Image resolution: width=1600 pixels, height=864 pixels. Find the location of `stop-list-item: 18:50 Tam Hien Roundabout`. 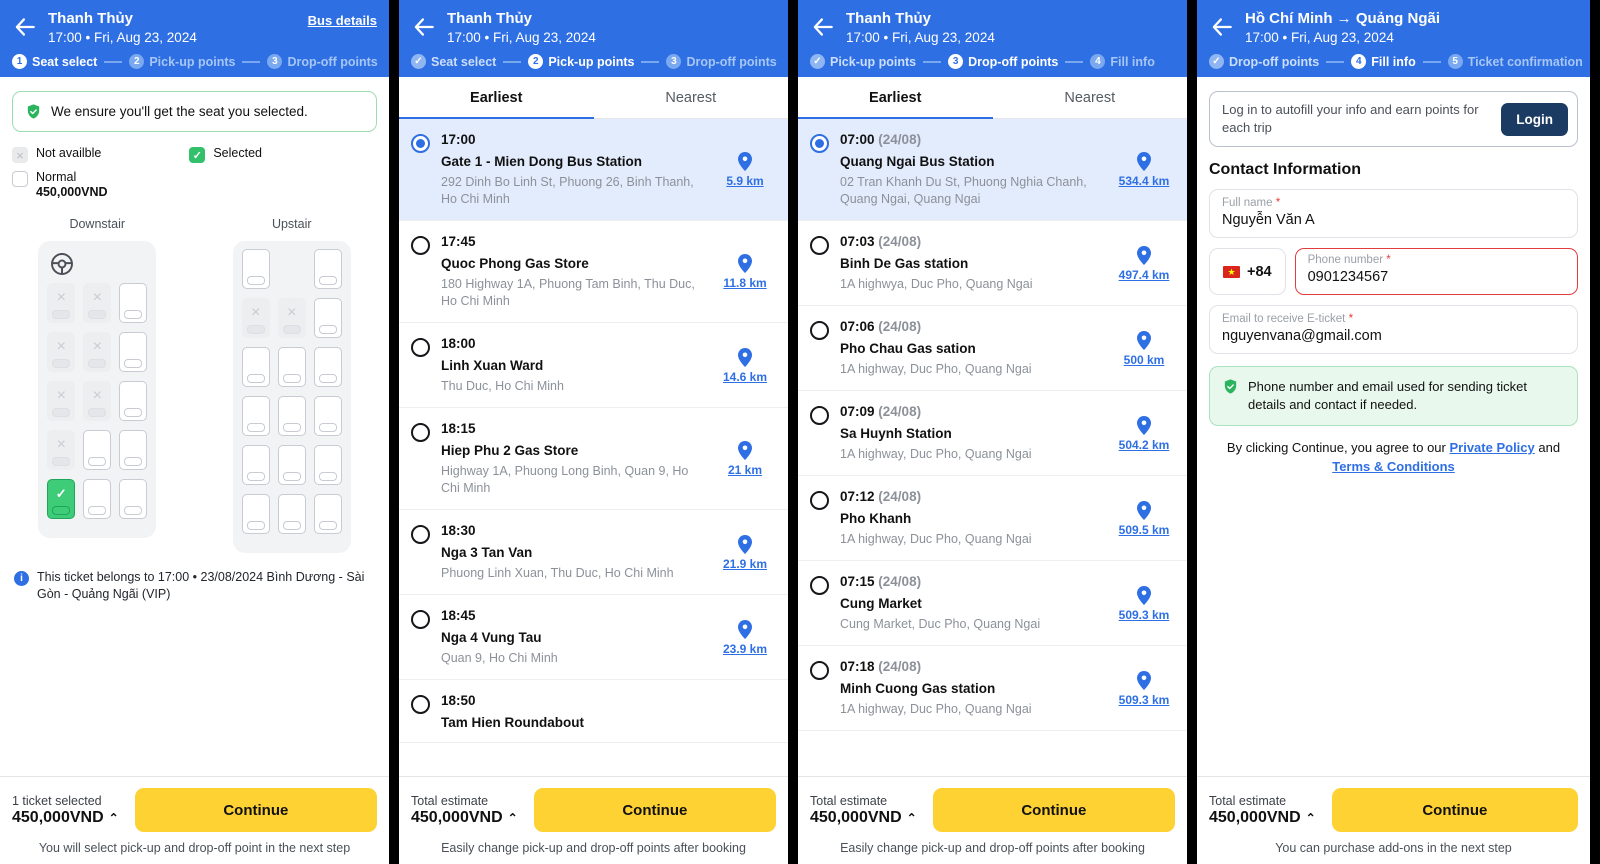

stop-list-item: 18:50 Tam Hien Roundabout is located at coordinates (593, 711).